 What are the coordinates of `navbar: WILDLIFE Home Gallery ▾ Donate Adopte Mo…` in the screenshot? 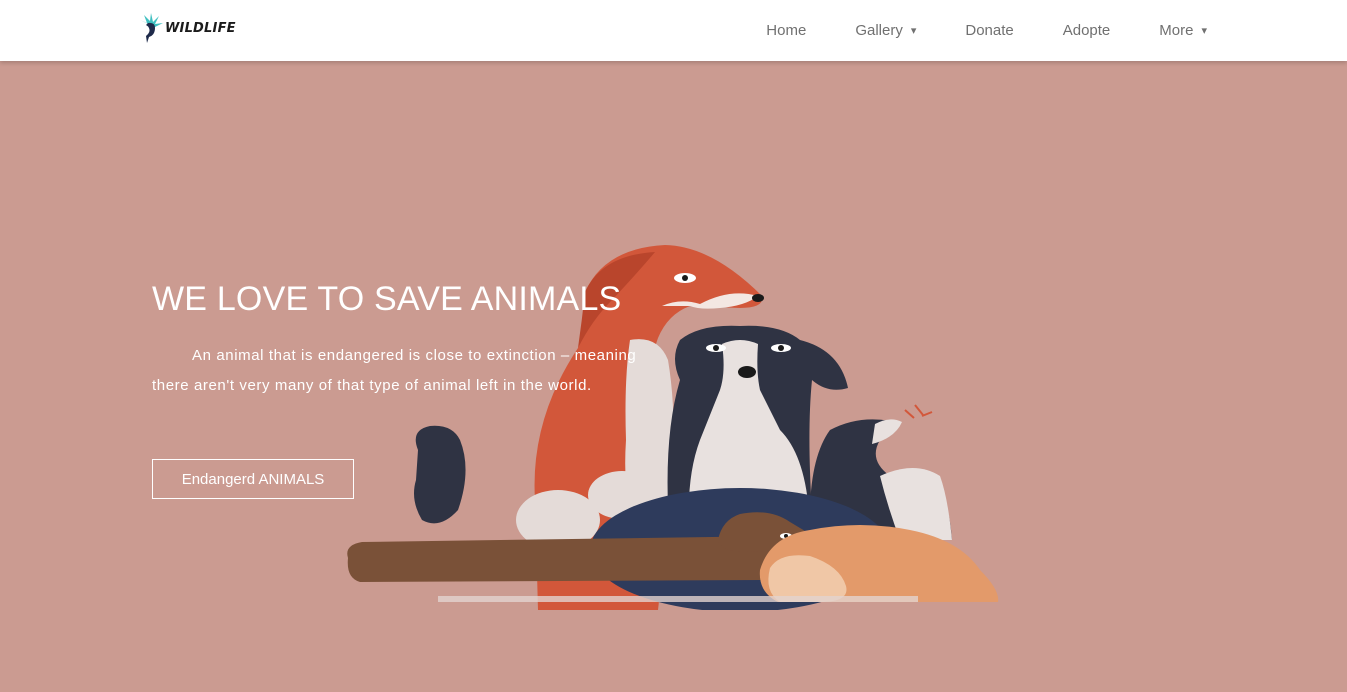 It's located at (673, 30).